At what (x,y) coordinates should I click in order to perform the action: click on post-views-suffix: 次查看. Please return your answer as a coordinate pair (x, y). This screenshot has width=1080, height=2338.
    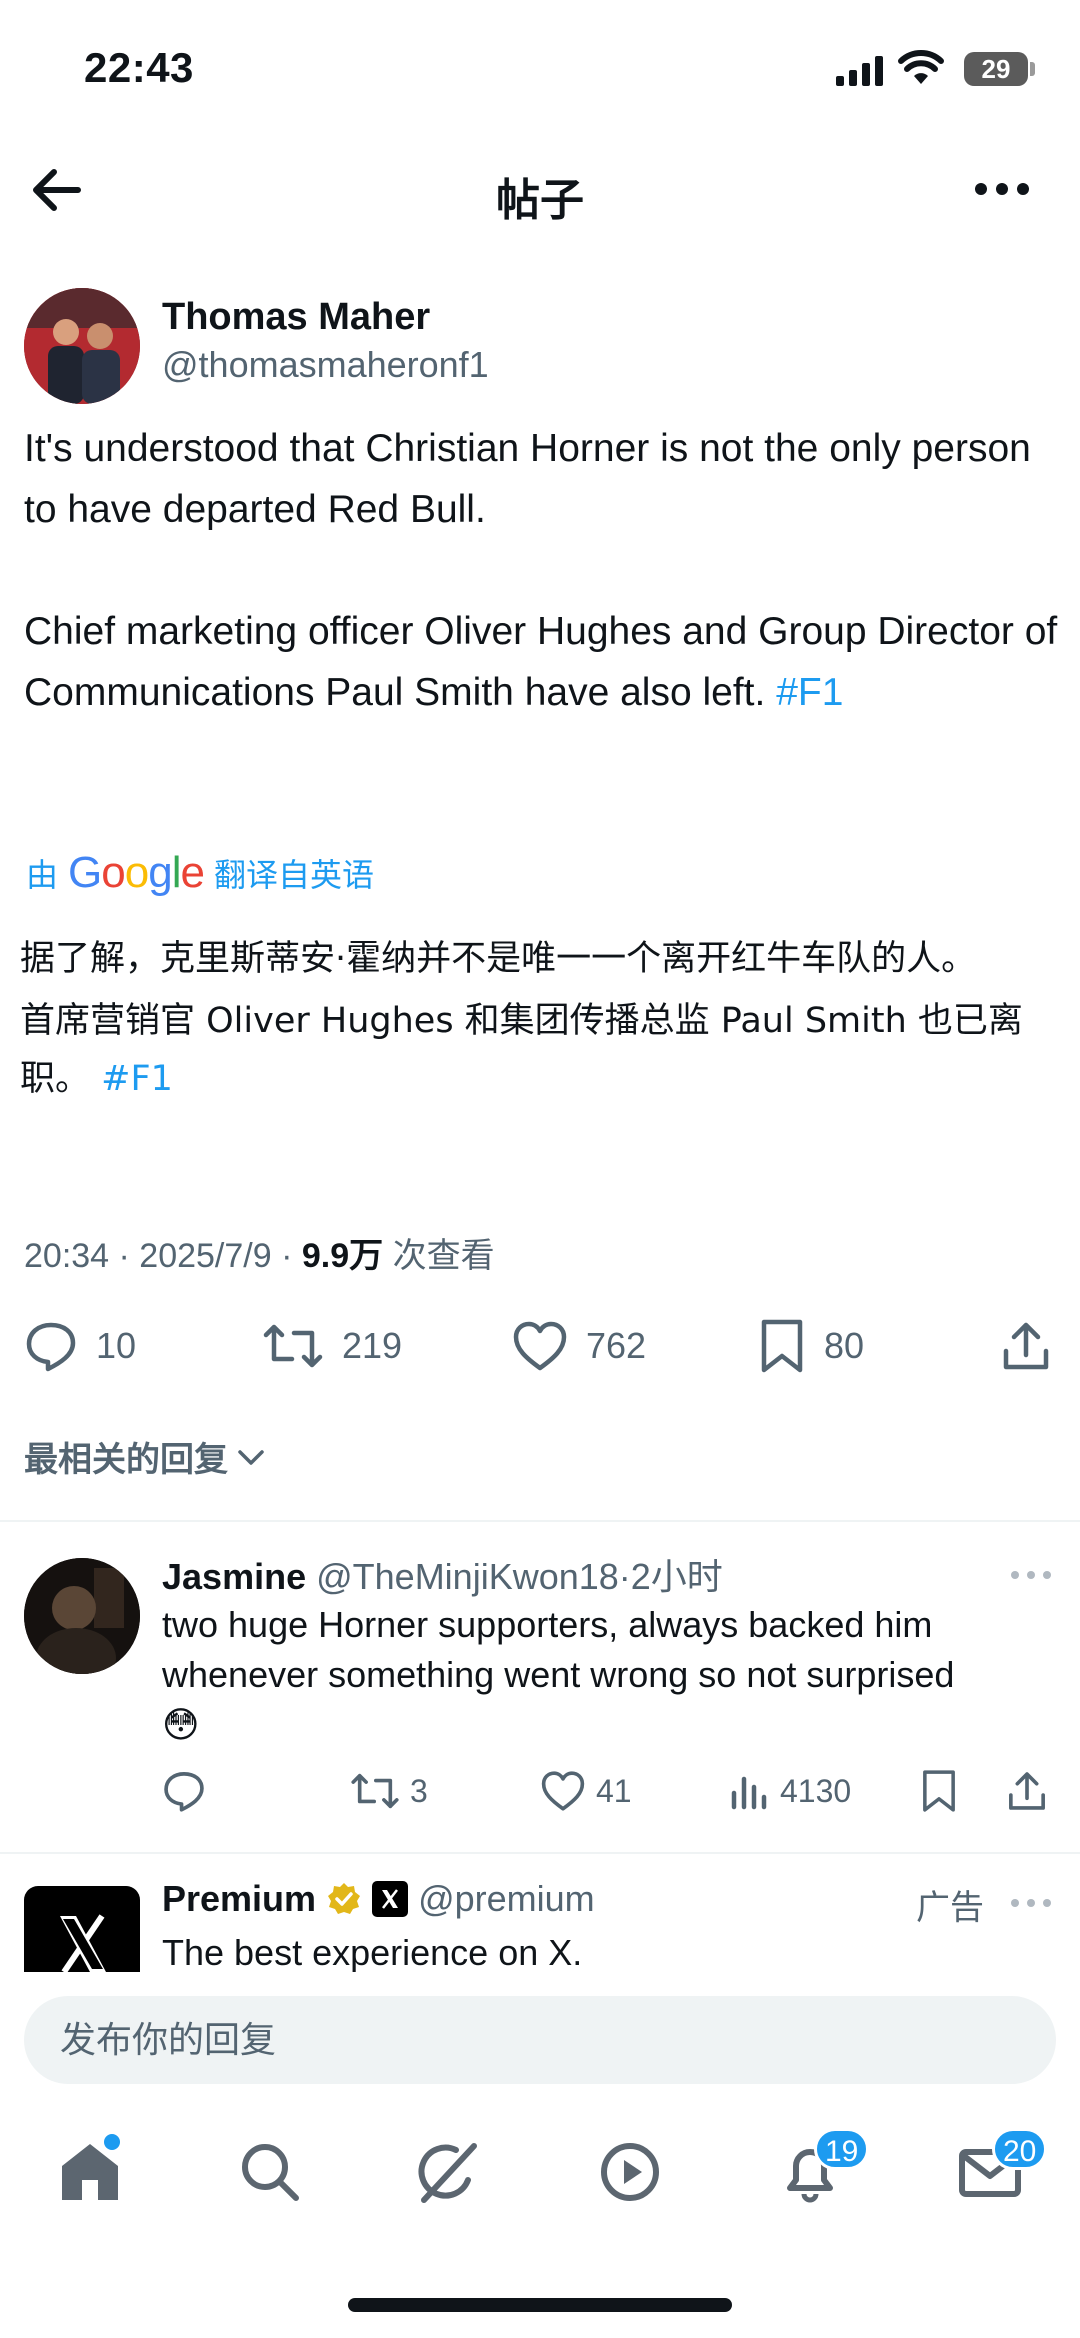
    Looking at the image, I should click on (439, 1256).